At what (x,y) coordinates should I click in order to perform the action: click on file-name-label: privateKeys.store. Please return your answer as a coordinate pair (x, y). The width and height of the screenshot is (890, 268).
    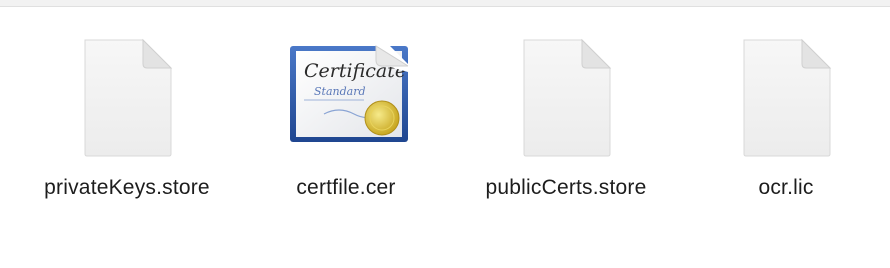
    Looking at the image, I should click on (127, 187).